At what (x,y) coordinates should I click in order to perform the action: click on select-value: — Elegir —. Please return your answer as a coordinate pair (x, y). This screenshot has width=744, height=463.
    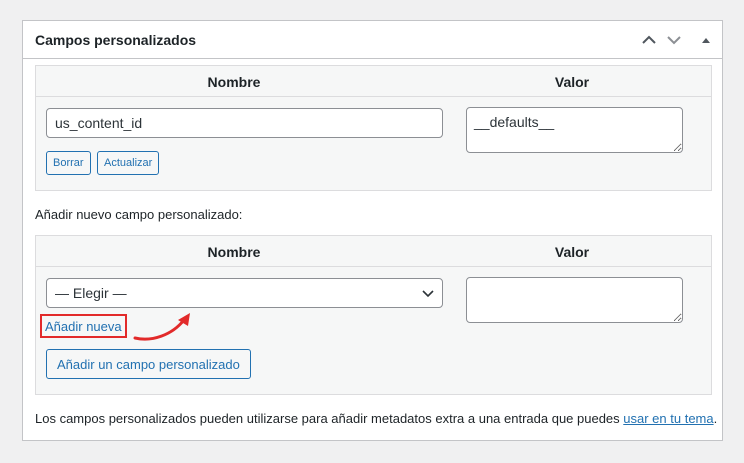
    Looking at the image, I should click on (91, 293).